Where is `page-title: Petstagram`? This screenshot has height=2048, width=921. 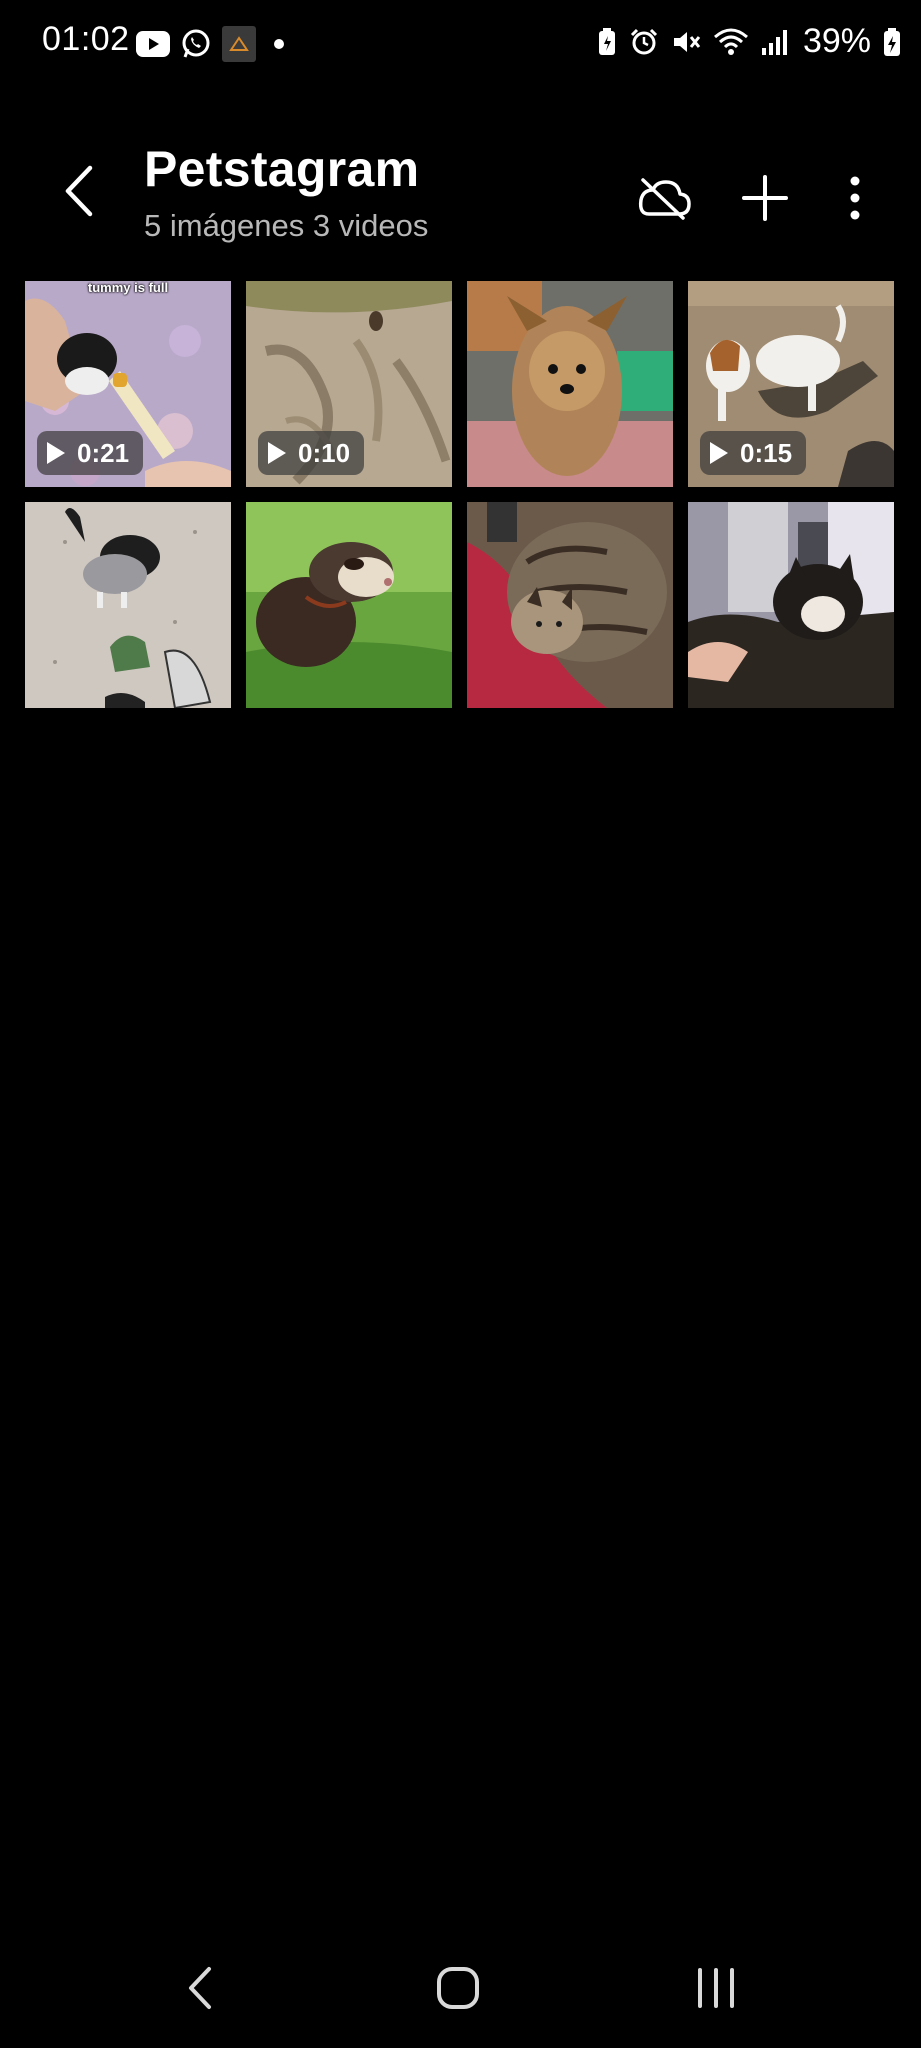 page-title: Petstagram is located at coordinates (282, 169).